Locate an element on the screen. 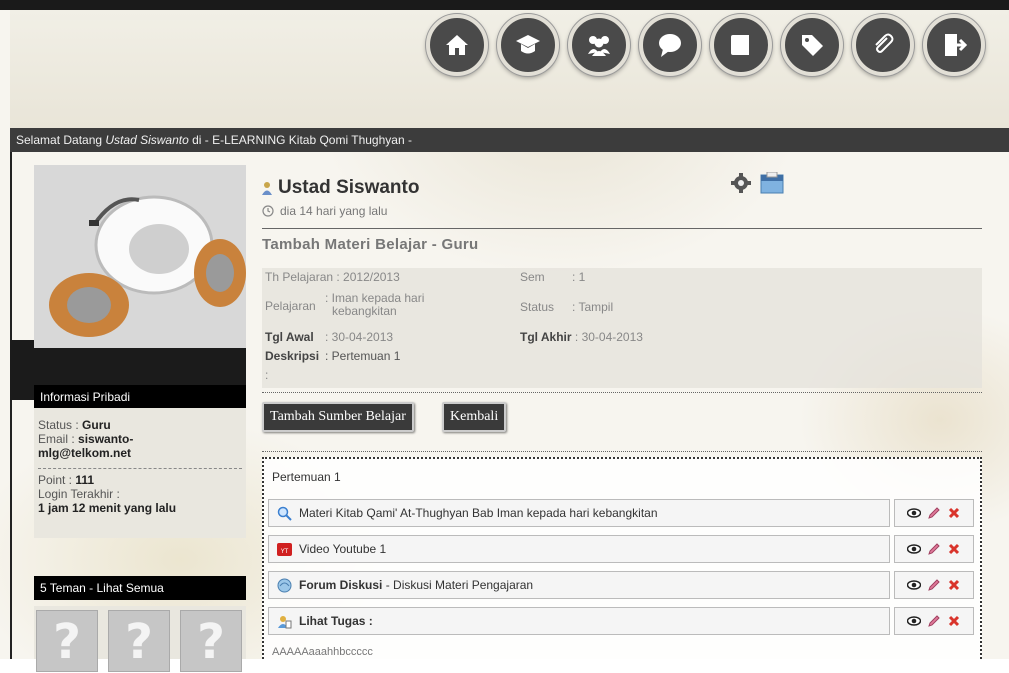 The width and height of the screenshot is (1009, 673). status-detail-value: : Tampil is located at coordinates (593, 307).